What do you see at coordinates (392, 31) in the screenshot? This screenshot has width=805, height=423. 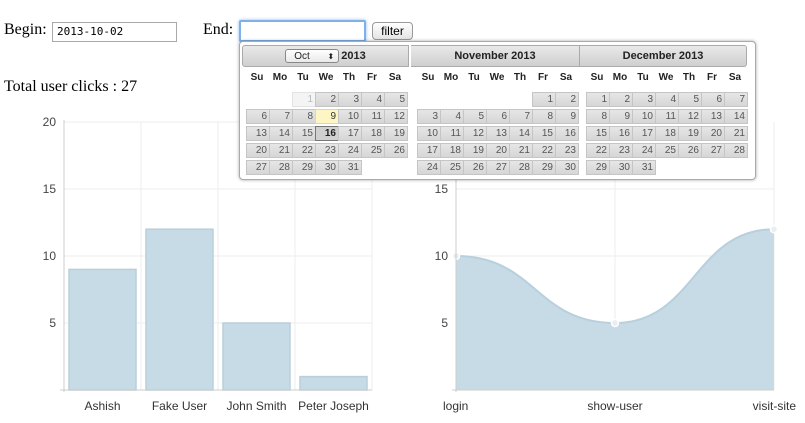 I see `filter-button: filter` at bounding box center [392, 31].